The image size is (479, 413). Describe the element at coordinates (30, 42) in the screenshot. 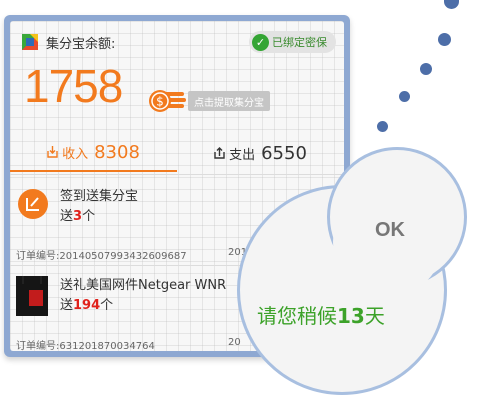

I see `jifenbao-logo-icon` at that location.